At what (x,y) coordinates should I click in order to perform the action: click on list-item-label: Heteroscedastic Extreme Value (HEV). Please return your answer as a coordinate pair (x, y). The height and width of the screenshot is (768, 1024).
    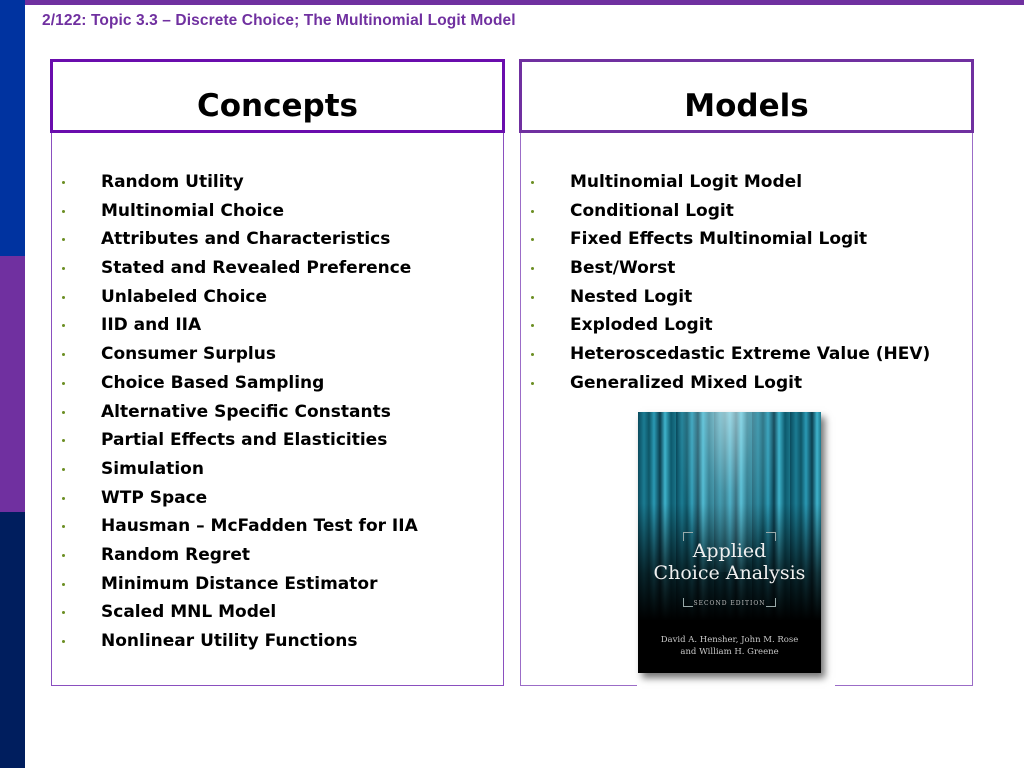
    Looking at the image, I should click on (750, 354).